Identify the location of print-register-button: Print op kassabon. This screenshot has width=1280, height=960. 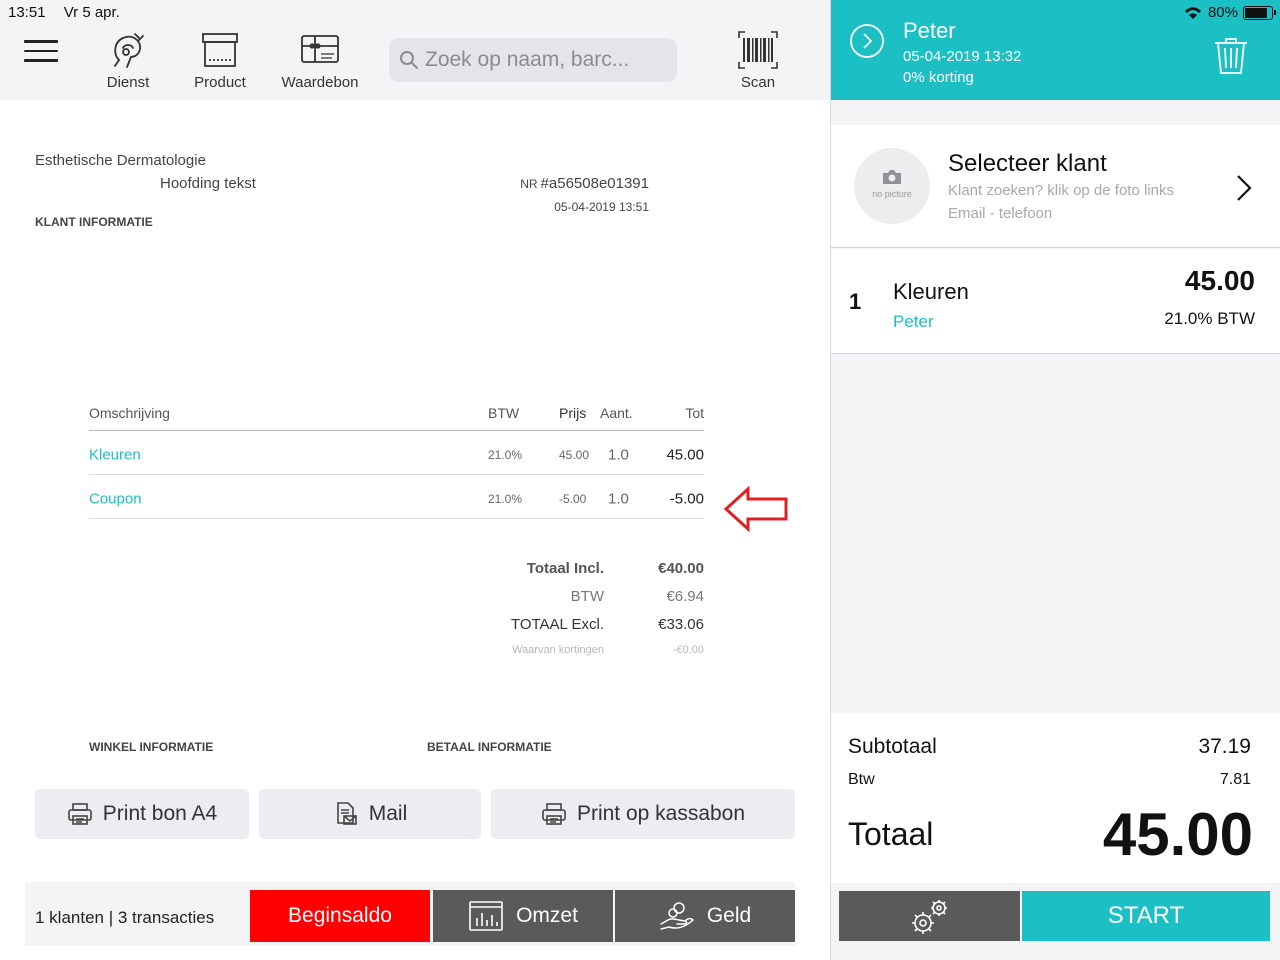
(643, 814).